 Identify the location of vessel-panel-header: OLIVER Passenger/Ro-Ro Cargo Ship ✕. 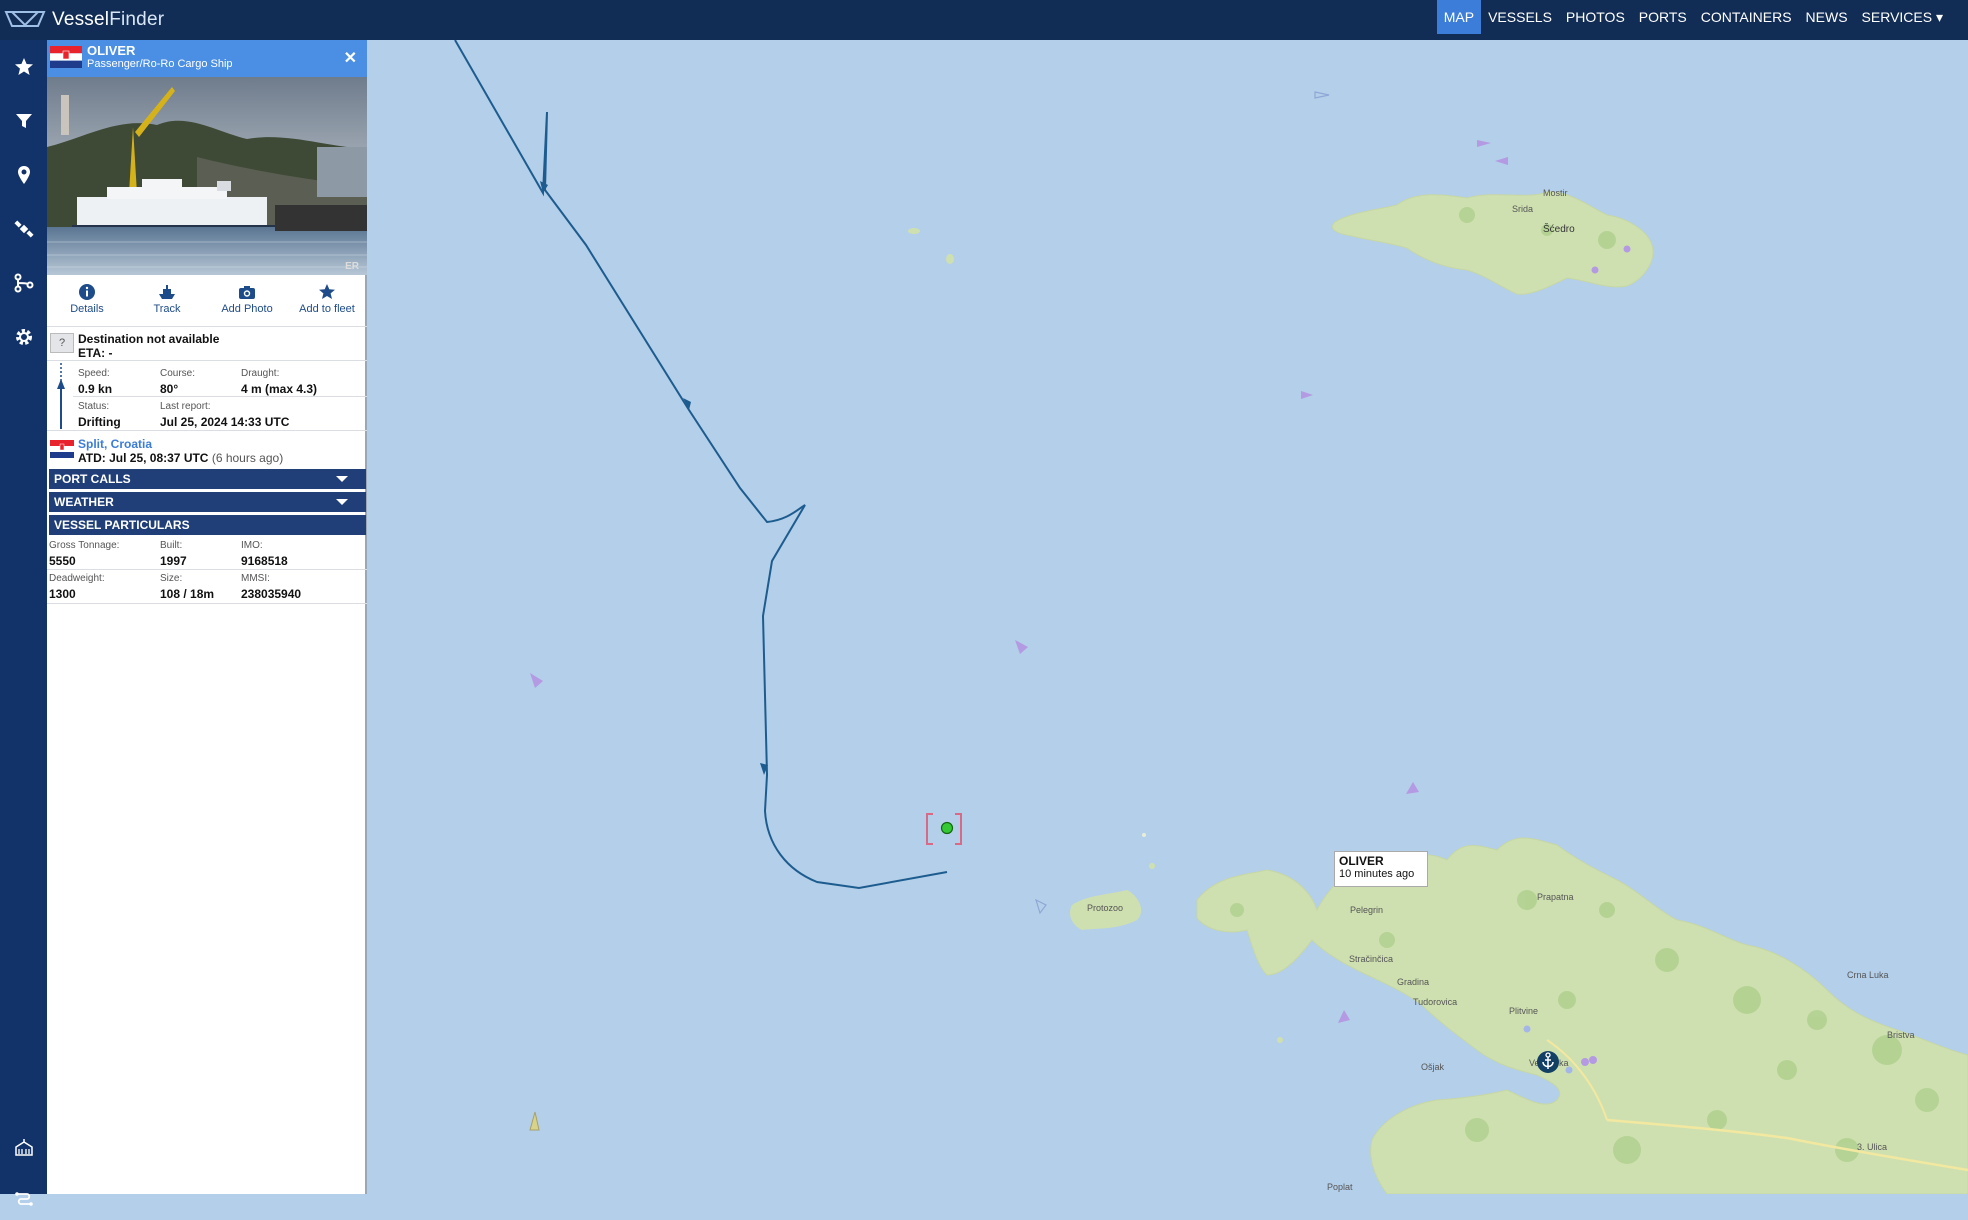
(207, 58).